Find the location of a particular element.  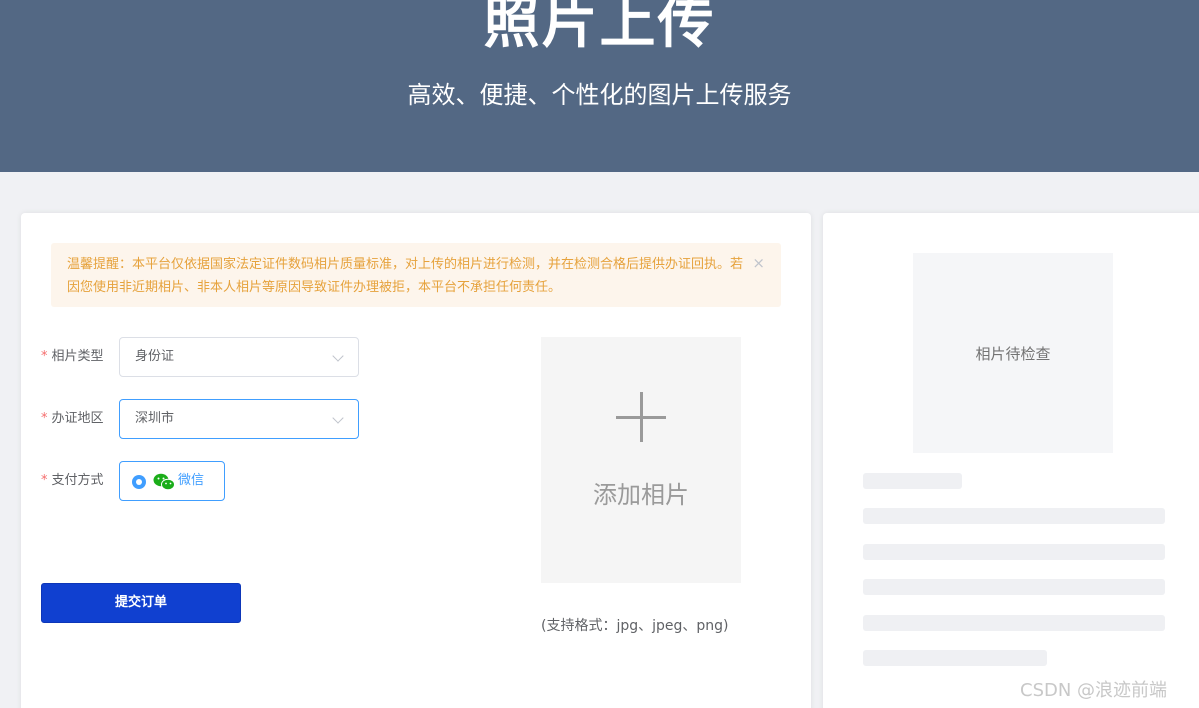

region-label-text: 办证地区 is located at coordinates (77, 418).